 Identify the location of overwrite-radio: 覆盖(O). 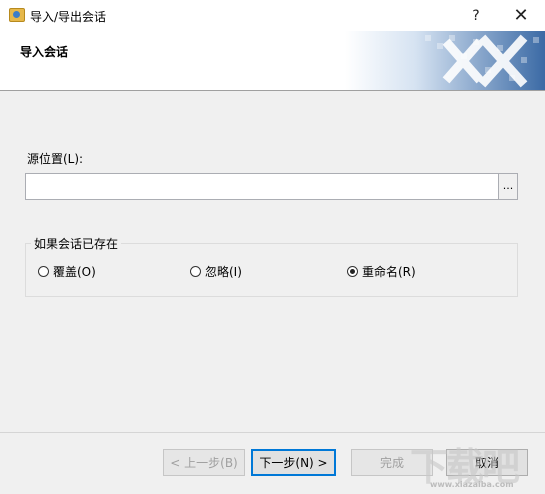
(67, 271).